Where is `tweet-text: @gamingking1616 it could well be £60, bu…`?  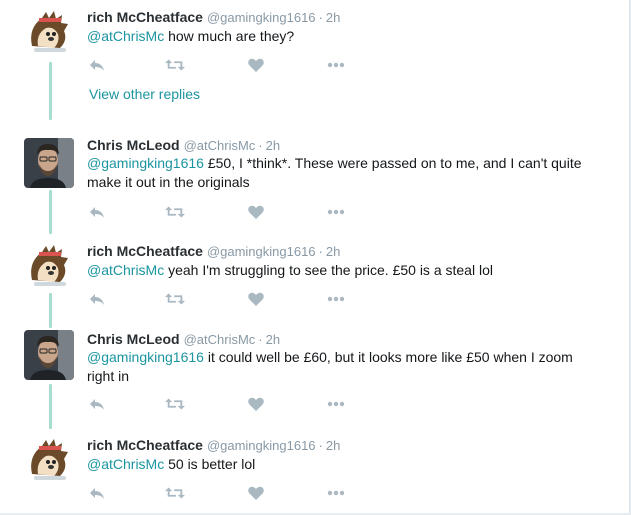 tweet-text: @gamingking1616 it could well be £60, bu… is located at coordinates (337, 367).